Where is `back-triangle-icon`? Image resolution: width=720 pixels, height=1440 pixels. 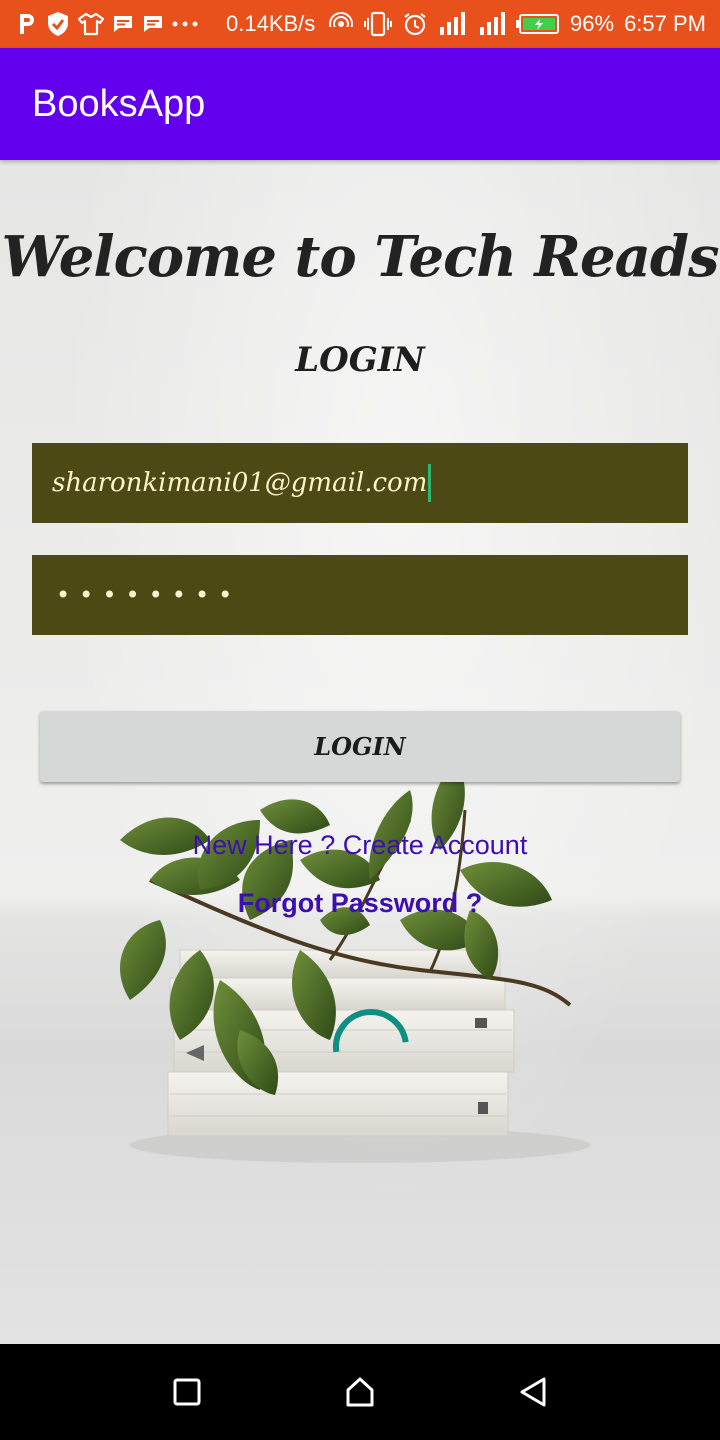
back-triangle-icon is located at coordinates (533, 1392).